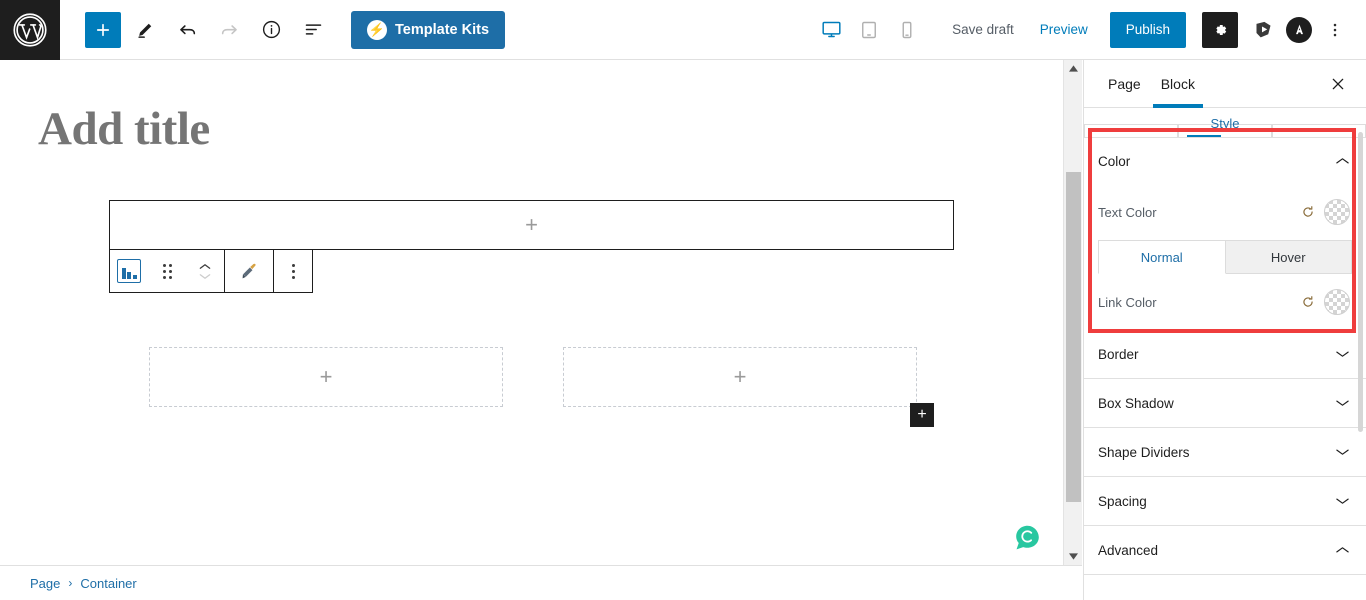 Image resolution: width=1366 pixels, height=600 pixels. I want to click on color-panel: Color Text Color Normal Hover Link Color, so click(1225, 234).